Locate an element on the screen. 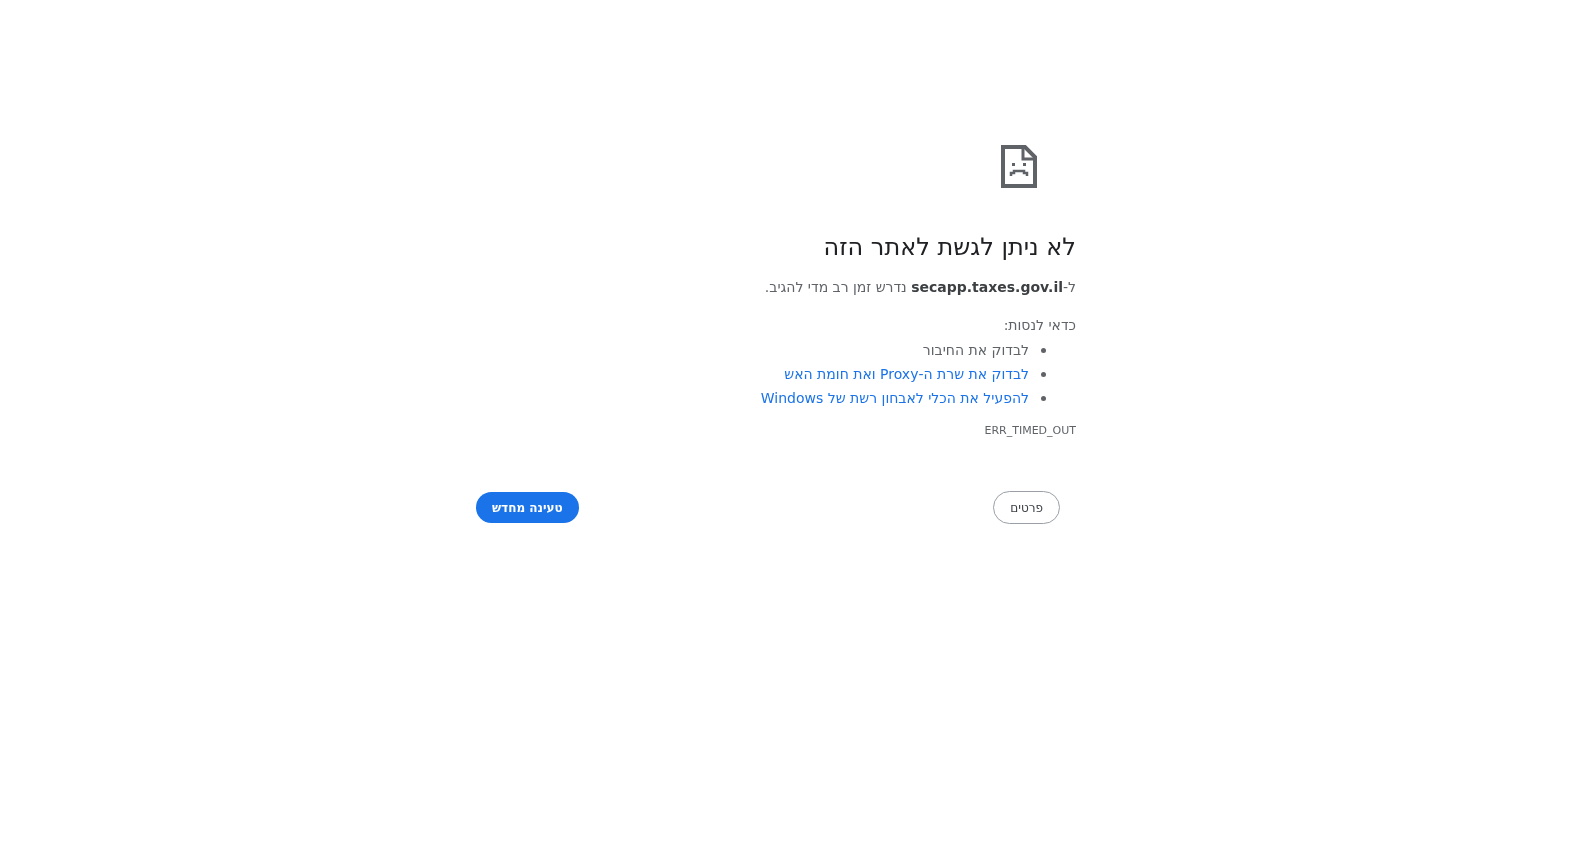  error-code: ERR_TIMED_OUT is located at coordinates (1029, 430).